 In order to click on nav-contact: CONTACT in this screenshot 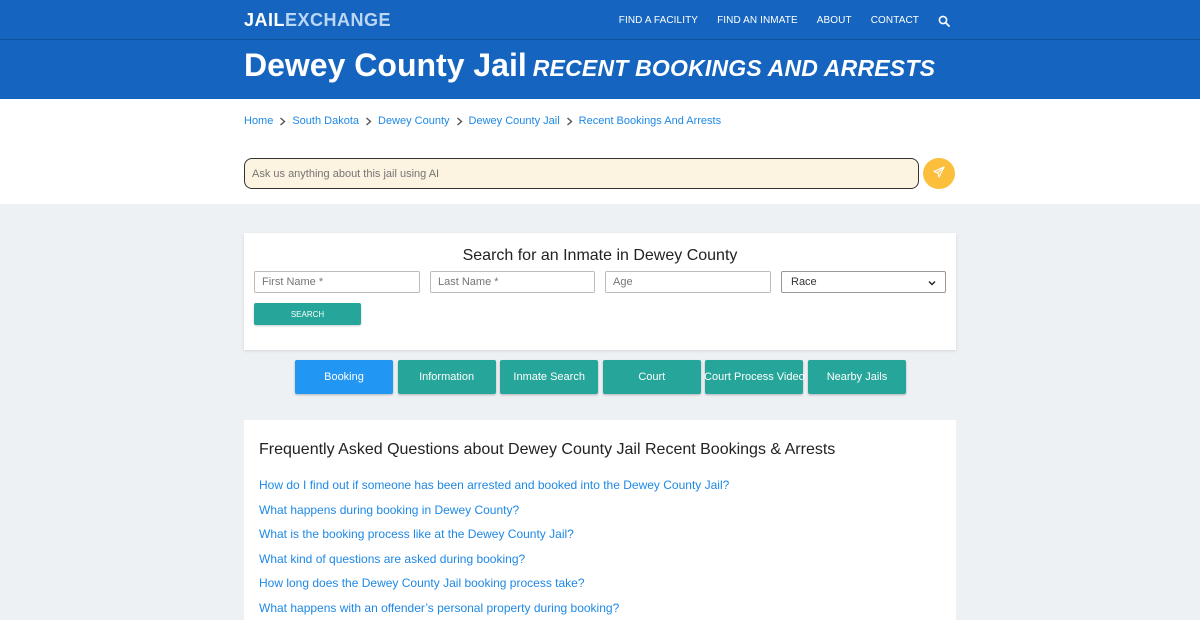, I will do `click(895, 20)`.